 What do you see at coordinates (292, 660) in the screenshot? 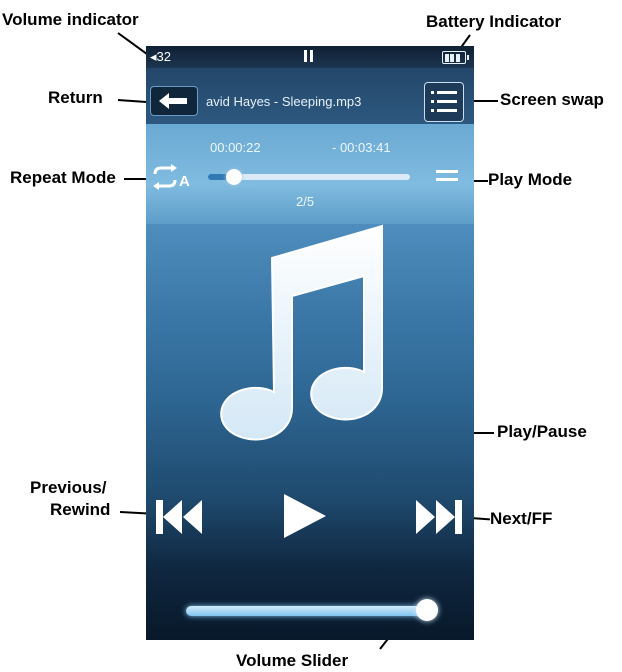
I see `volume-slider-callout: Volume Slider` at bounding box center [292, 660].